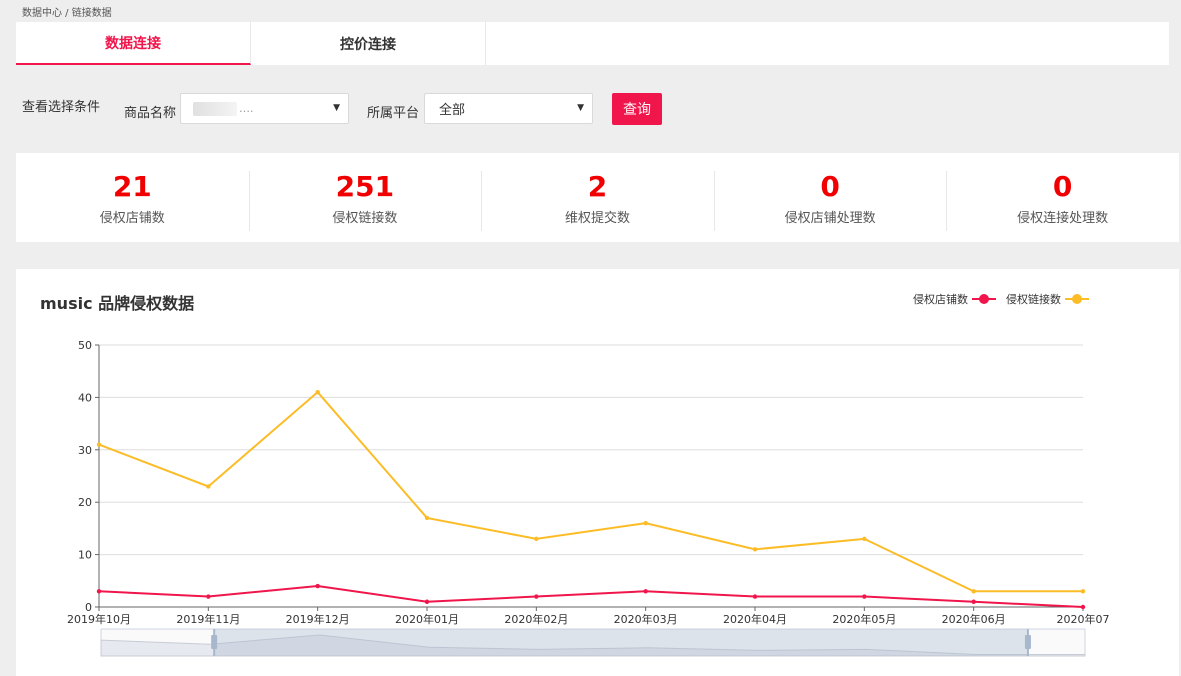 Image resolution: width=1181 pixels, height=676 pixels. I want to click on stat-value: 2, so click(597, 186).